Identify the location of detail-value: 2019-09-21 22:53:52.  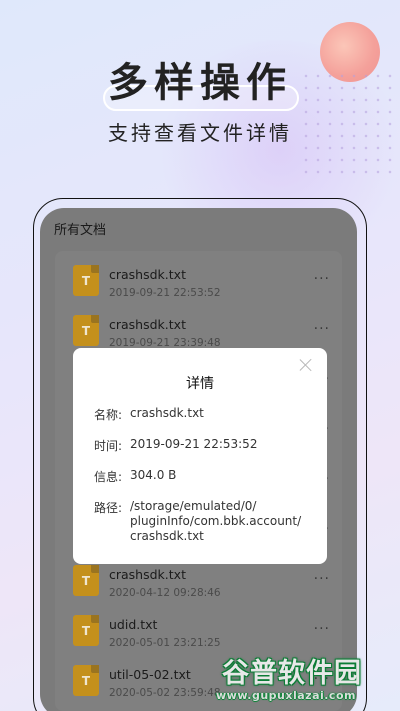
(194, 444).